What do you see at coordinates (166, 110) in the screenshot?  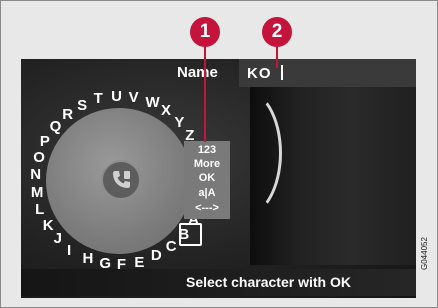 I see `letter-x: X` at bounding box center [166, 110].